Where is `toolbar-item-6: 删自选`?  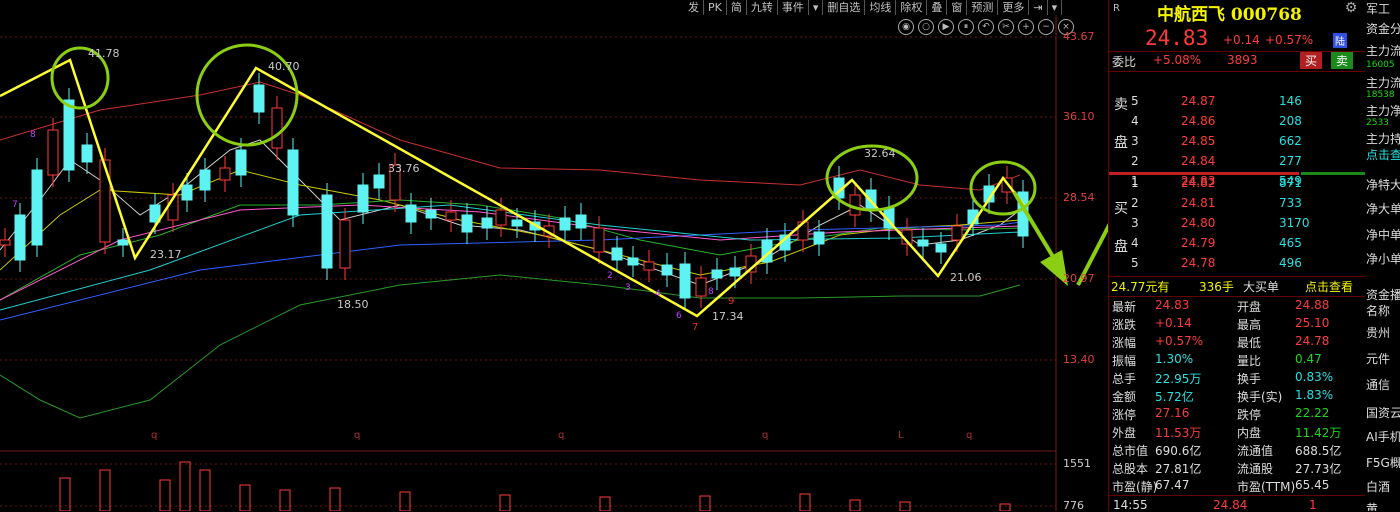
toolbar-item-6: 删自选 is located at coordinates (844, 7).